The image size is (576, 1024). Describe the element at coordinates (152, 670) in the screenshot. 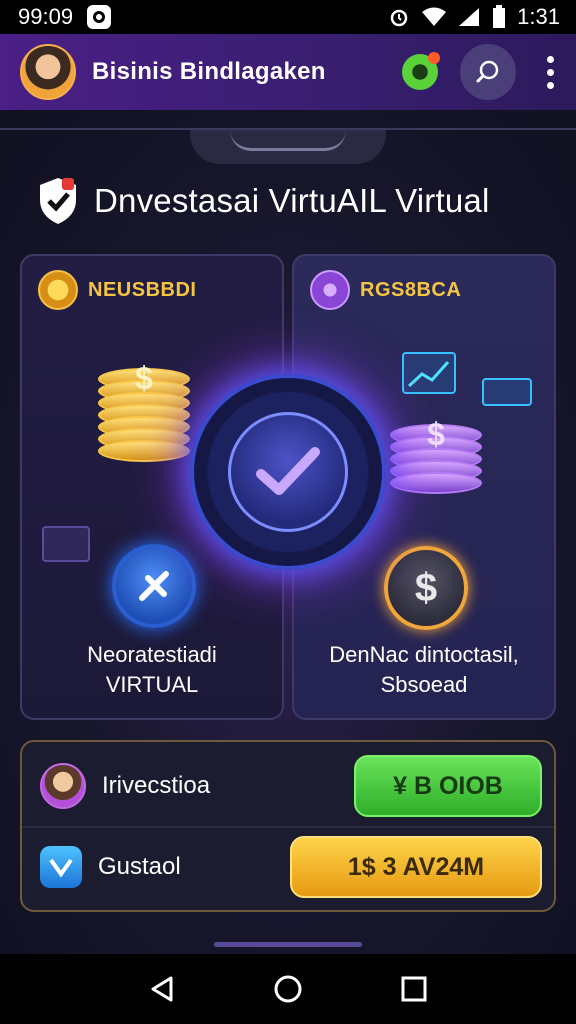

I see `left-panel-caption: Neoratestiadi VIRTUAL` at that location.